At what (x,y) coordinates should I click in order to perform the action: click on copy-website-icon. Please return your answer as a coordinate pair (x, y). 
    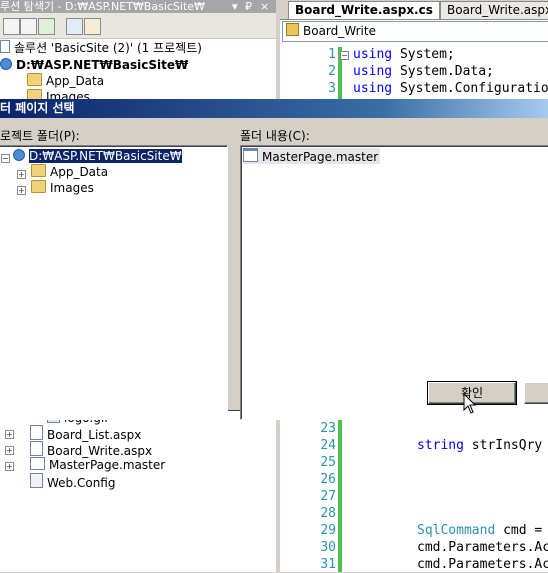
    Looking at the image, I should click on (74, 26).